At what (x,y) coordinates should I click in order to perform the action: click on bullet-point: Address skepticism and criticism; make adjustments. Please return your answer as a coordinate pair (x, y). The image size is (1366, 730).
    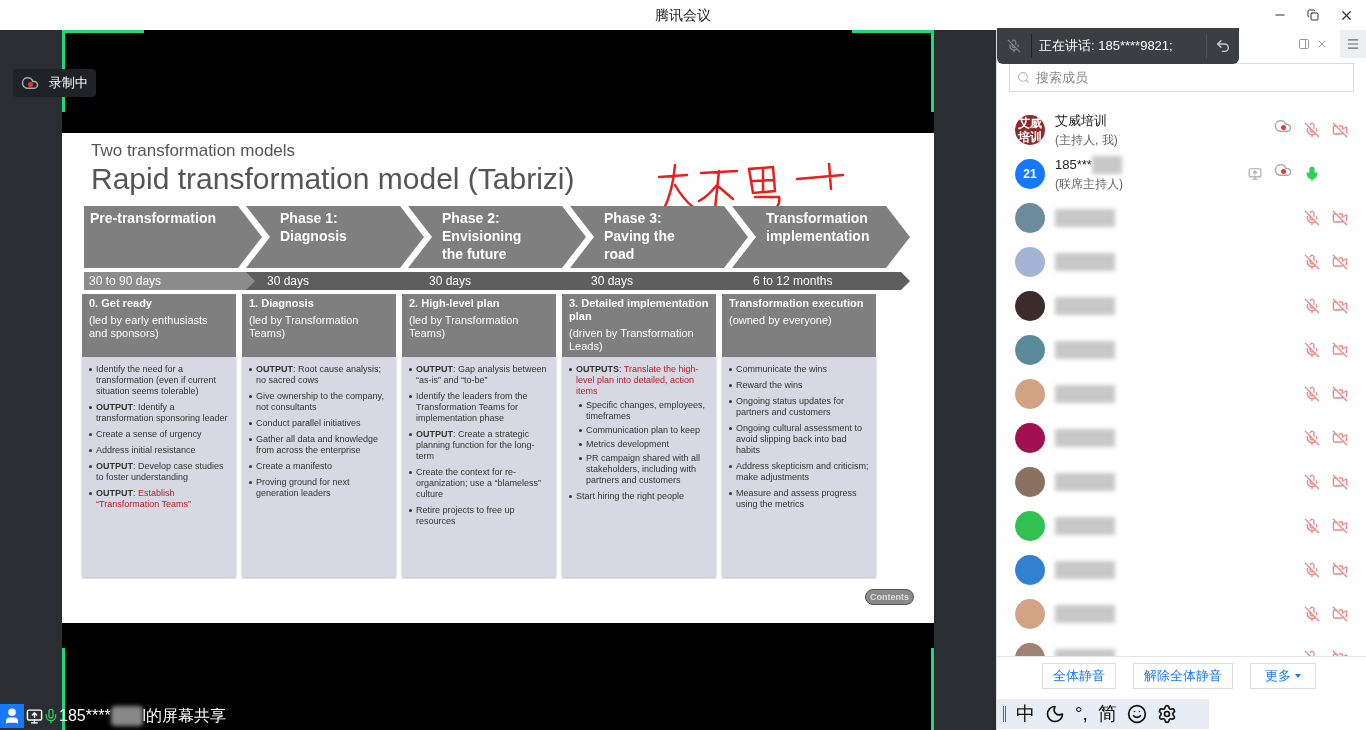
    Looking at the image, I should click on (799, 472).